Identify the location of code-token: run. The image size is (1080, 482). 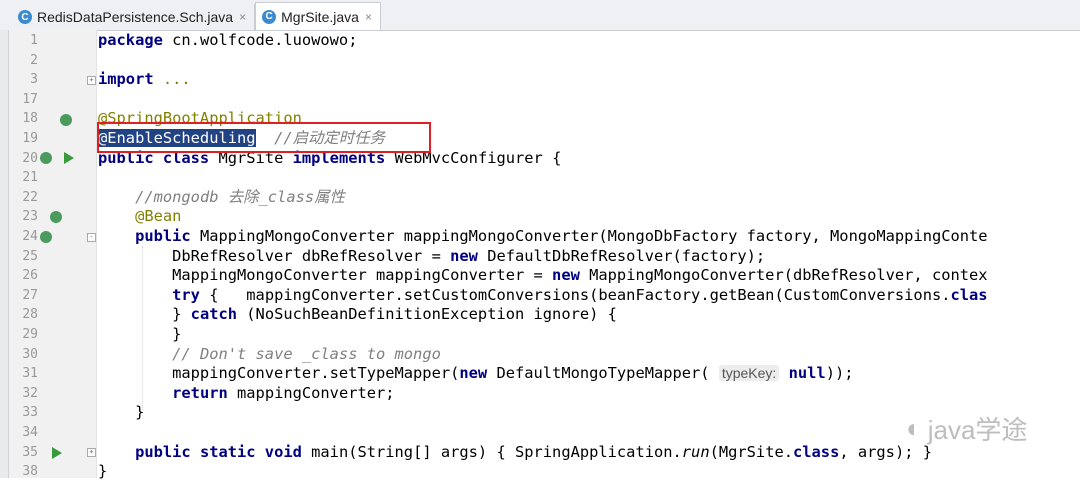
(695, 451).